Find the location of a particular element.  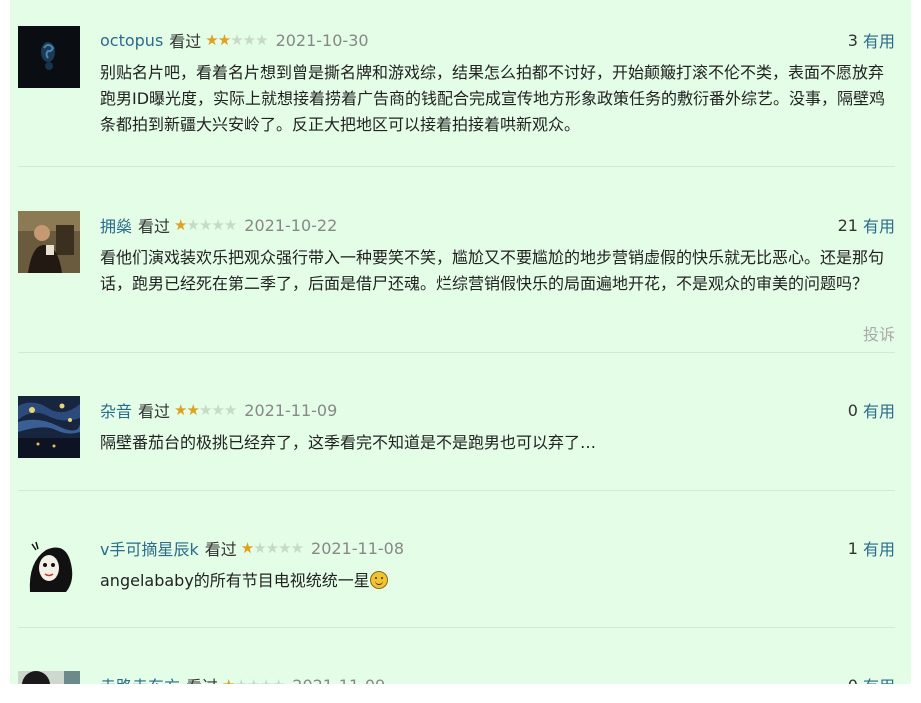

useful-count: 3 is located at coordinates (852, 40).